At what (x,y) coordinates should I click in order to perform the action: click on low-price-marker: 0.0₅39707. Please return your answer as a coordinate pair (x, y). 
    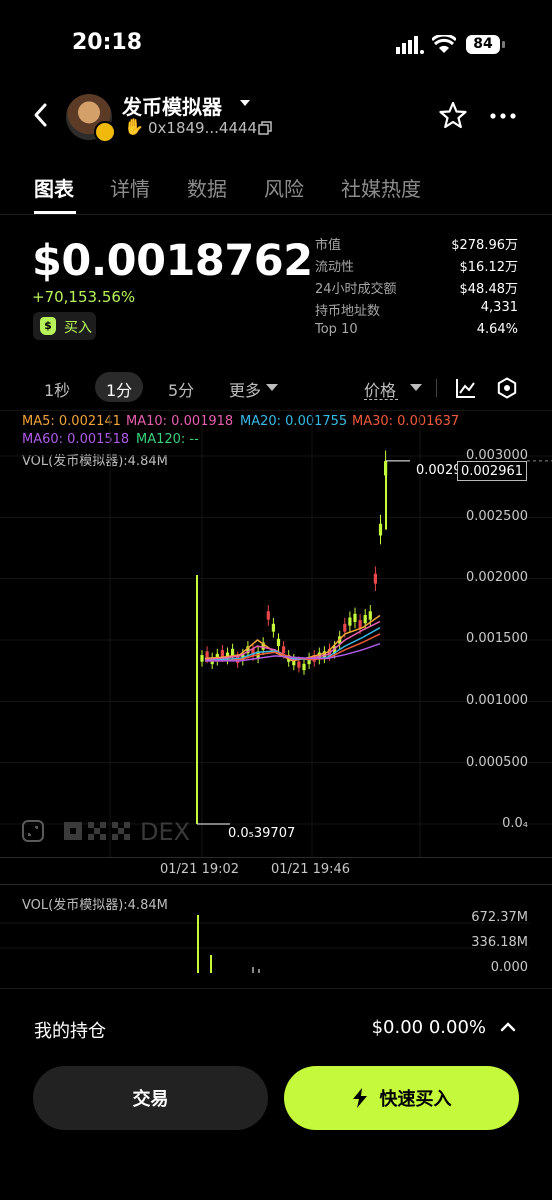
    Looking at the image, I should click on (262, 833).